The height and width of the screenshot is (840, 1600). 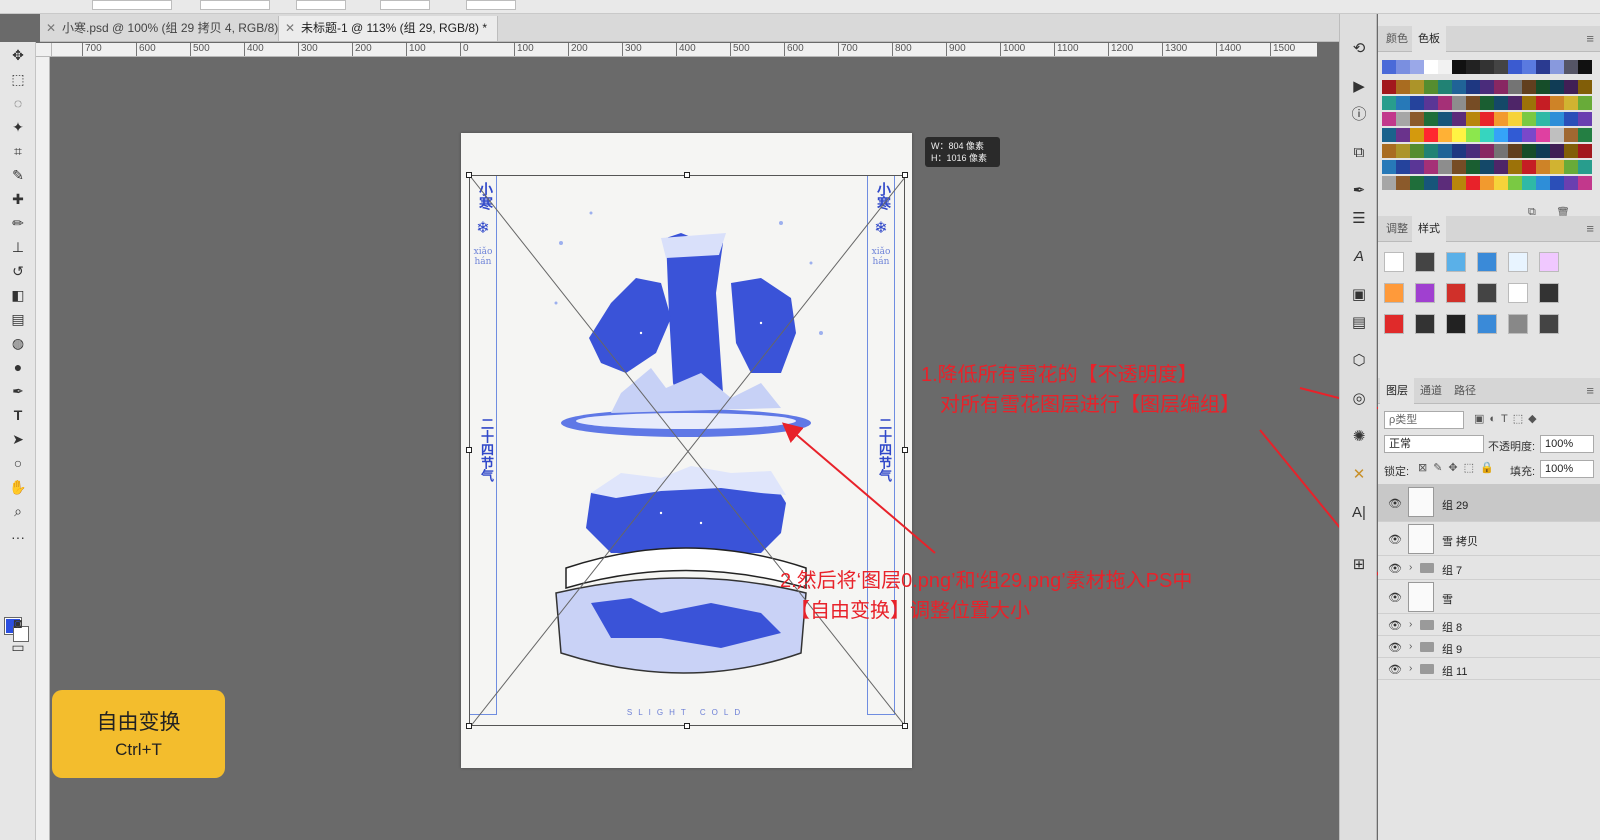 I want to click on tools-cross-icon: ✕, so click(x=1359, y=475).